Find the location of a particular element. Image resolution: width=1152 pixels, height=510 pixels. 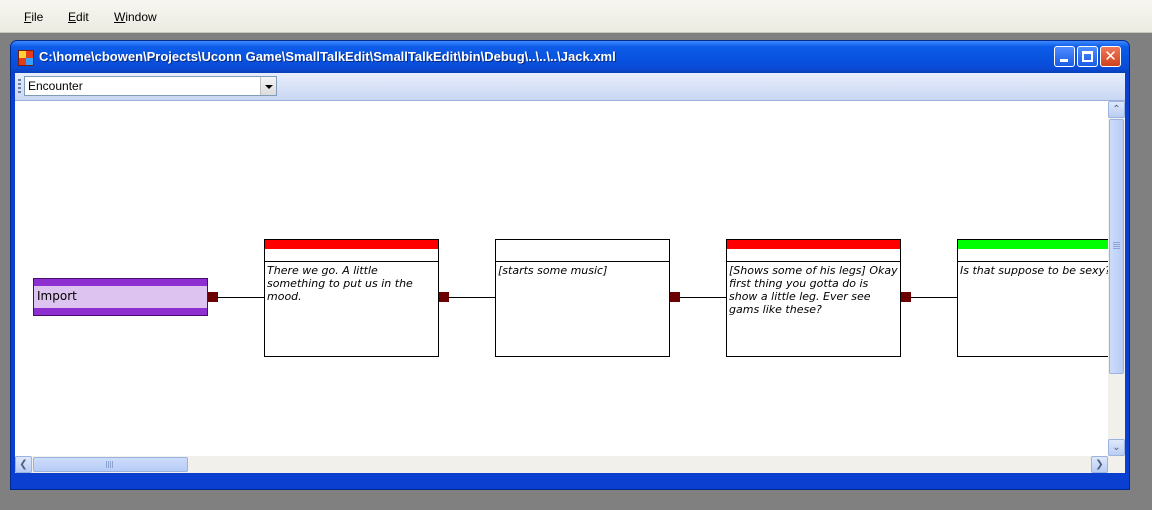

close-button: ✕ is located at coordinates (1110, 56).